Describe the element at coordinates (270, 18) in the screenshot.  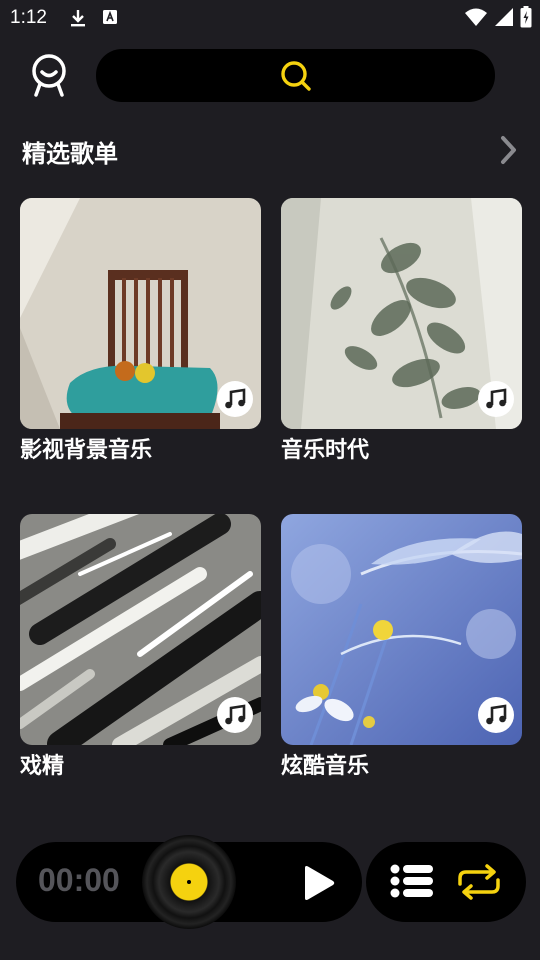
I see `status-bar: 1:12` at that location.